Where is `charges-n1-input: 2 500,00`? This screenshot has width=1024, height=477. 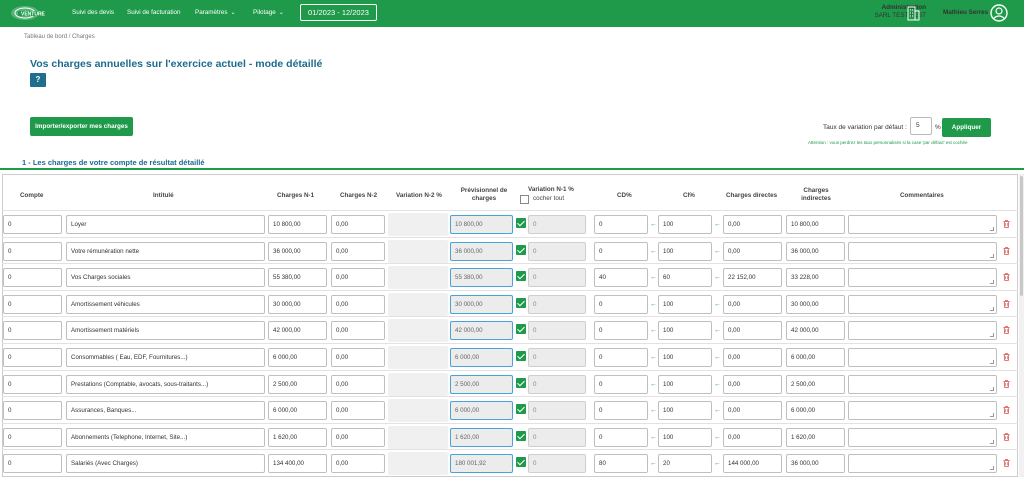
charges-n1-input: 2 500,00 is located at coordinates (297, 384).